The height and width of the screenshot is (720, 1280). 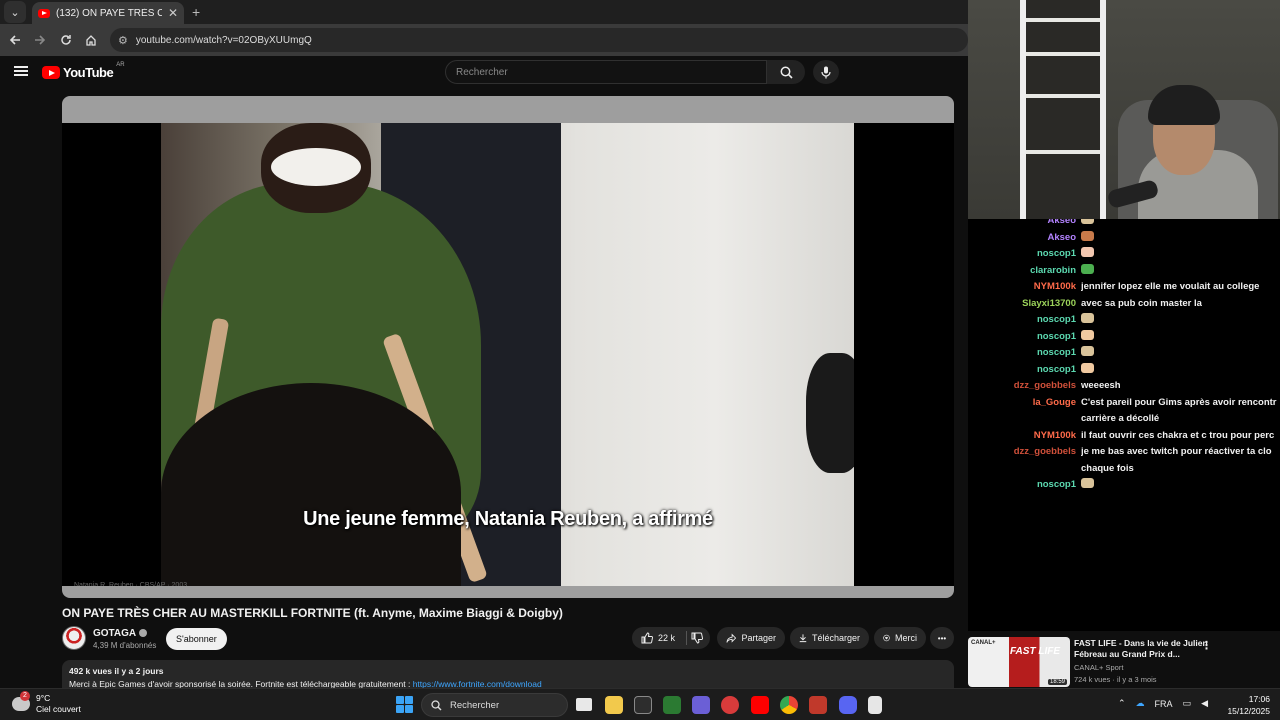 I want to click on address-bar: ⚙ youtube.com/watch?v=02OByXUUmgQ, so click(x=539, y=40).